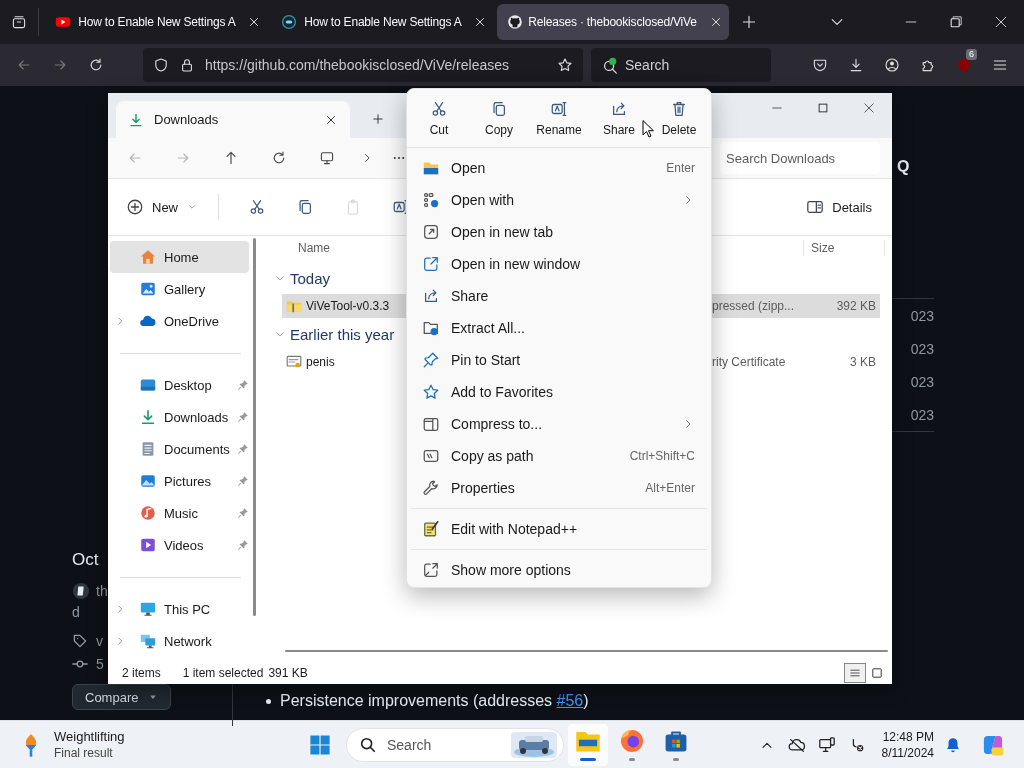 The height and width of the screenshot is (768, 1024). I want to click on time-text: 12:48 PM, so click(908, 736).